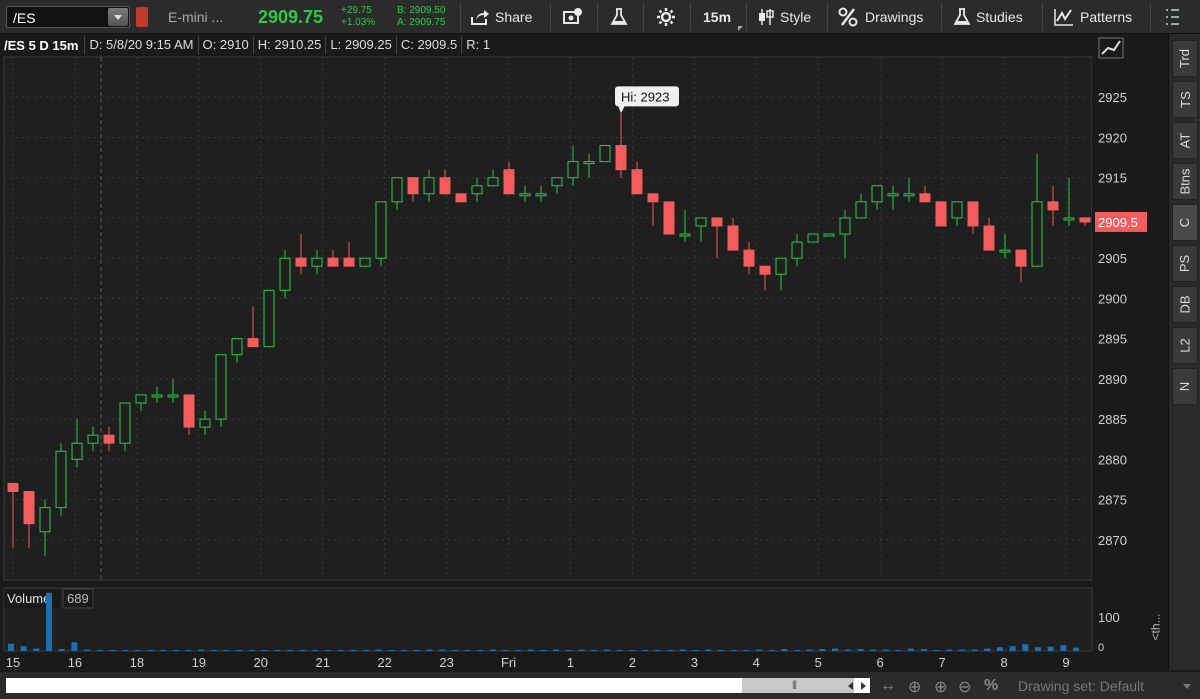 The image size is (1200, 699). I want to click on drawings-button: Drawings, so click(880, 17).